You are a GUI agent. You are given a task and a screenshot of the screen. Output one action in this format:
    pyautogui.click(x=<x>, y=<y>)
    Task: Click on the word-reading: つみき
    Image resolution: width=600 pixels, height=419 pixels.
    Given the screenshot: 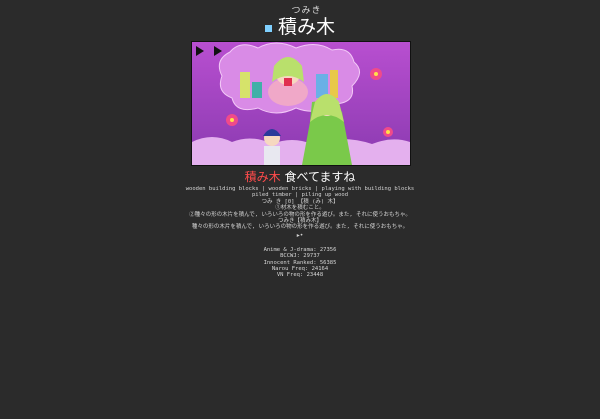 What is the action you would take?
    pyautogui.click(x=306, y=11)
    